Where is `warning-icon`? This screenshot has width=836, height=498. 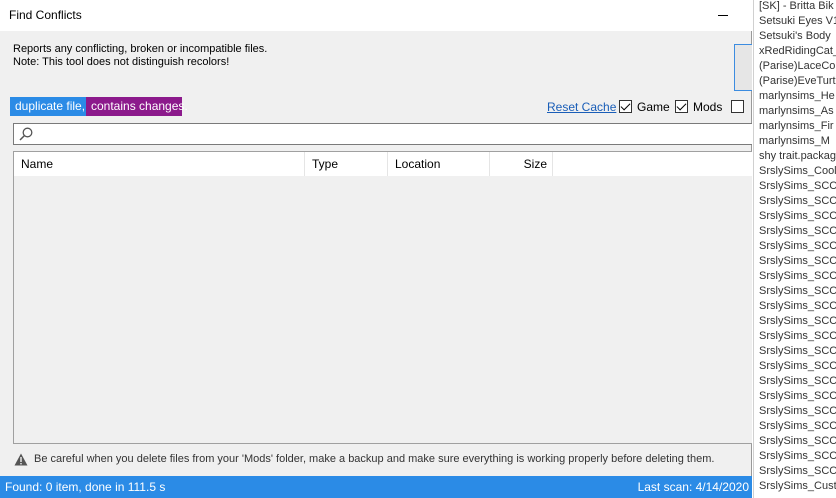
warning-icon is located at coordinates (21, 459).